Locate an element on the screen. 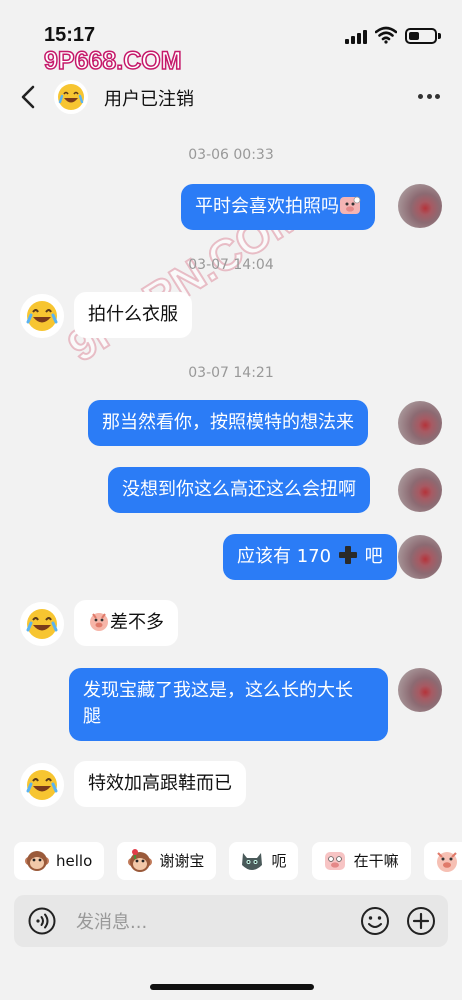 The width and height of the screenshot is (462, 1000). message-text: 特效加高跟鞋而已 is located at coordinates (160, 783).